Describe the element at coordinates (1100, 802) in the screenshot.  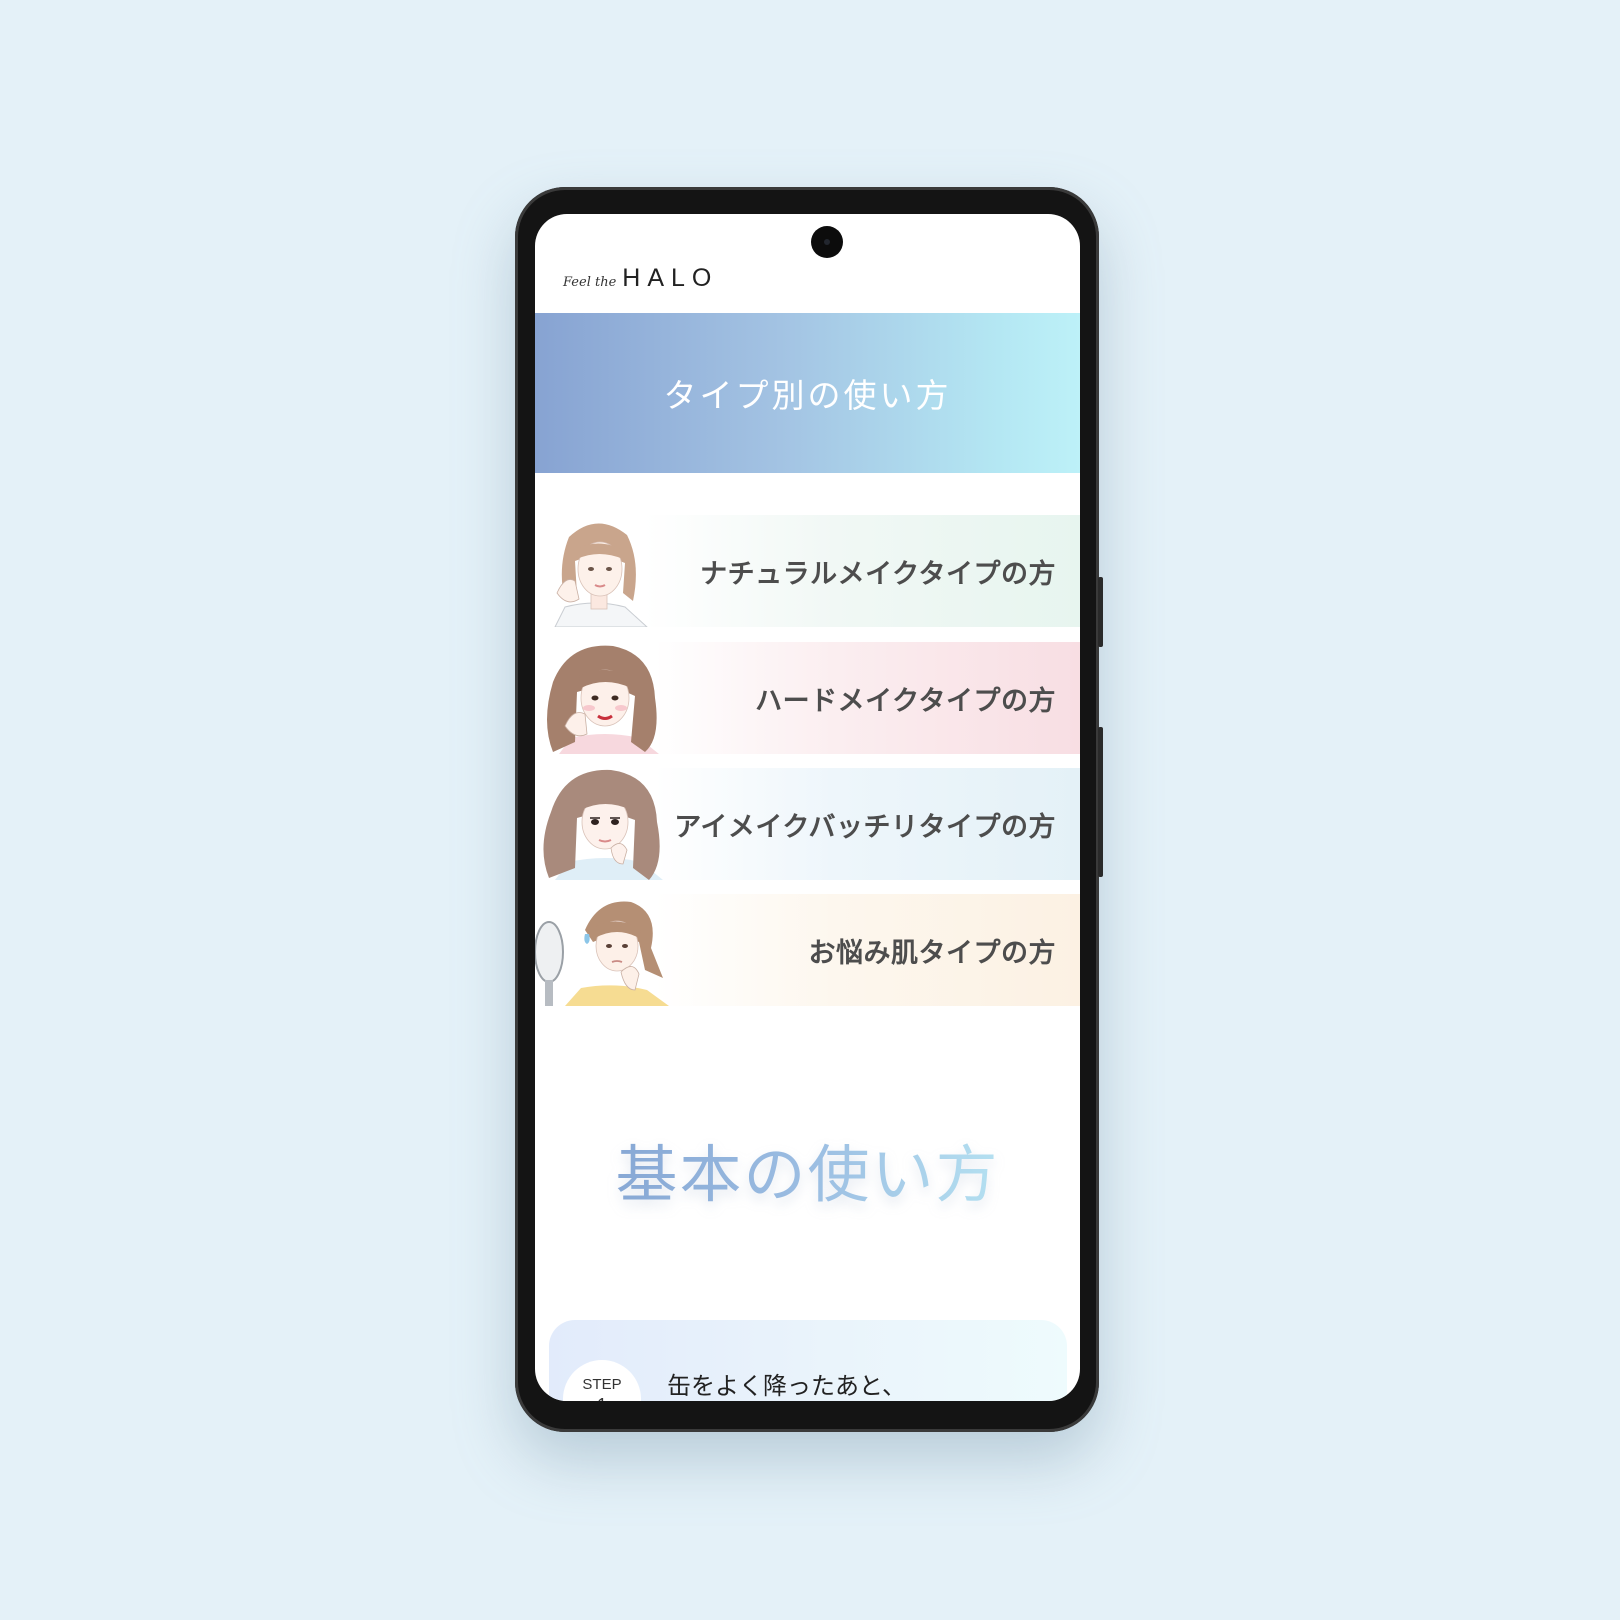
I see `volume-button` at that location.